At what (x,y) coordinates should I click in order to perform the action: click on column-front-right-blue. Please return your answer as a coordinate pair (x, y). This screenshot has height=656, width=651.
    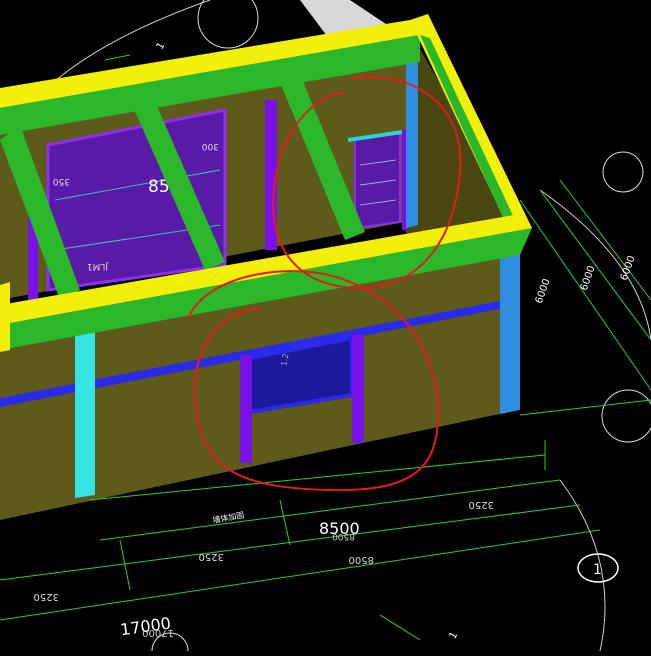
    Looking at the image, I should click on (510, 325).